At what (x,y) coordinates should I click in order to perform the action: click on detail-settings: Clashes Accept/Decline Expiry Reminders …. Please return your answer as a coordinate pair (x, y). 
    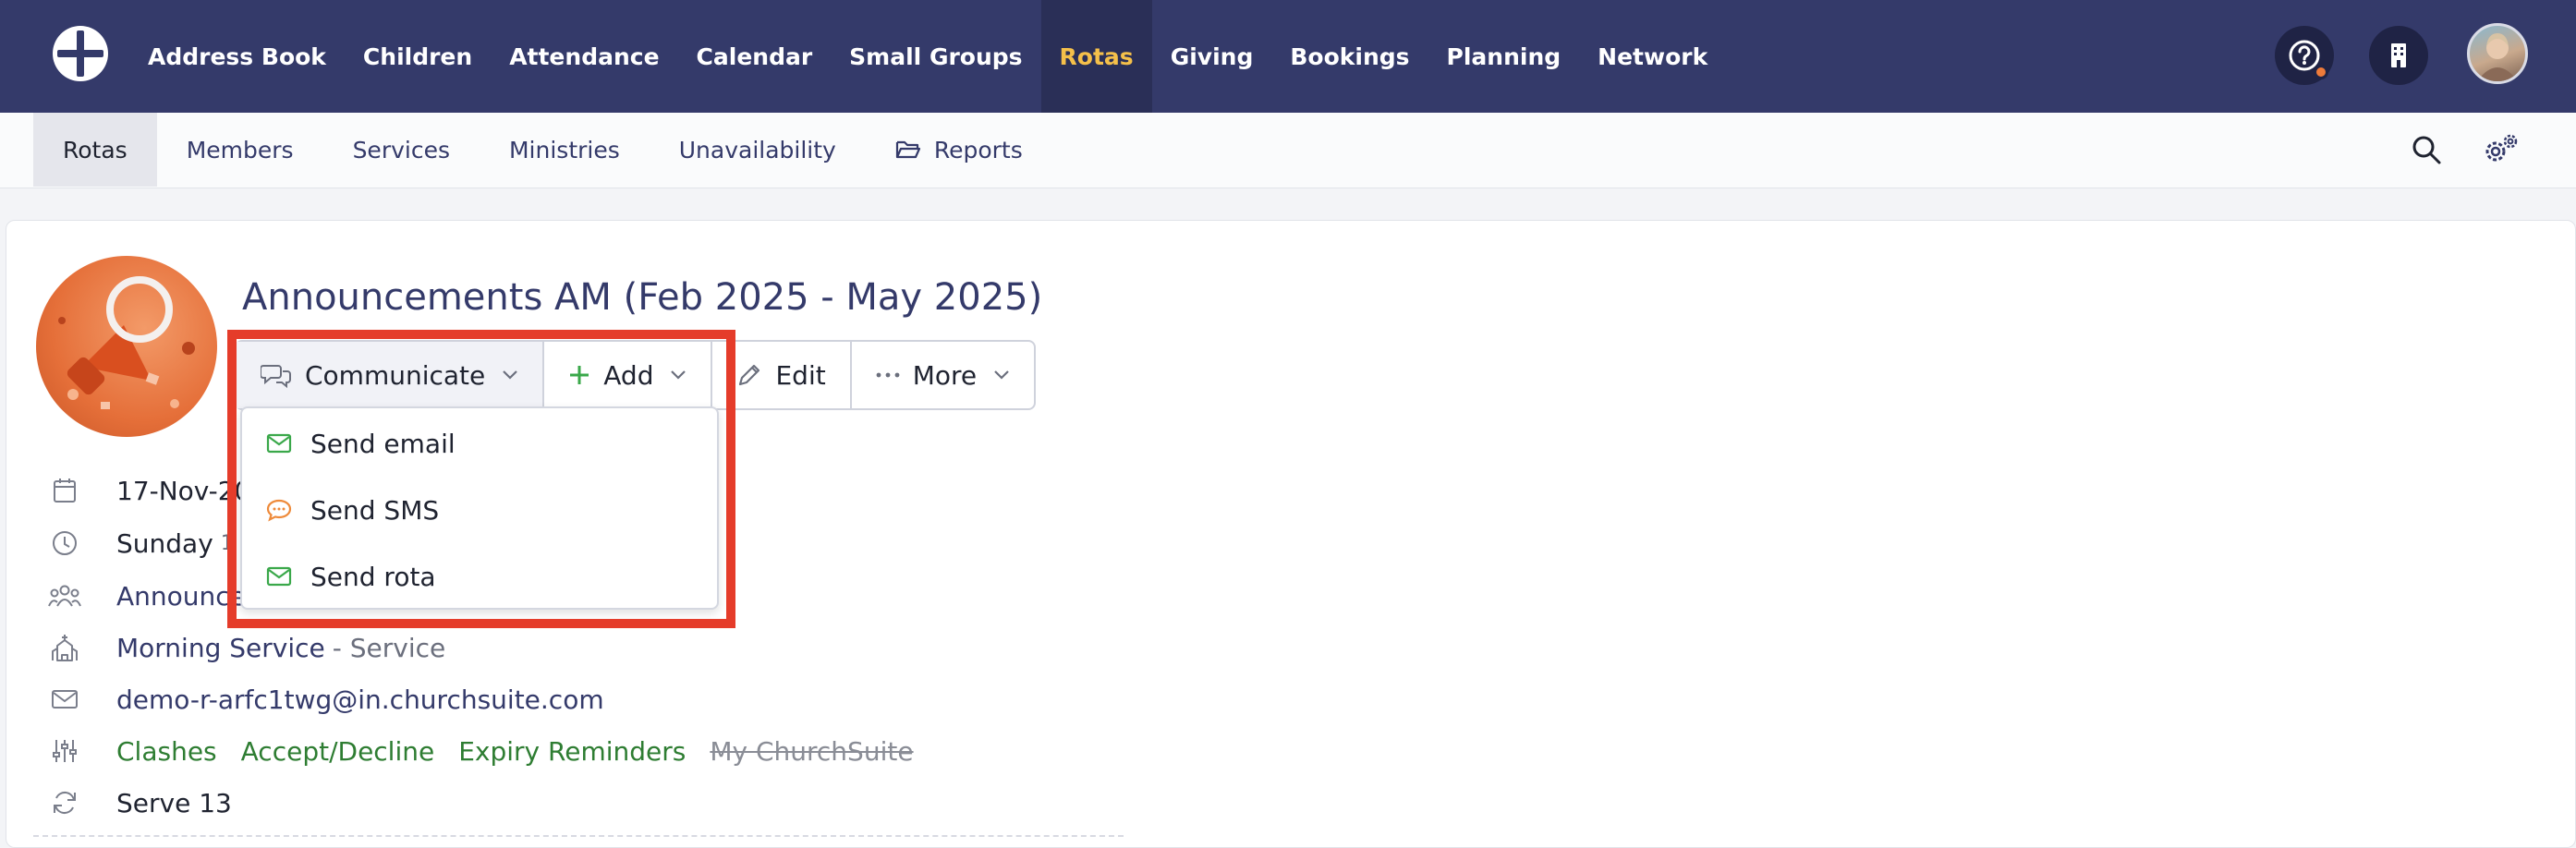
    Looking at the image, I should click on (481, 751).